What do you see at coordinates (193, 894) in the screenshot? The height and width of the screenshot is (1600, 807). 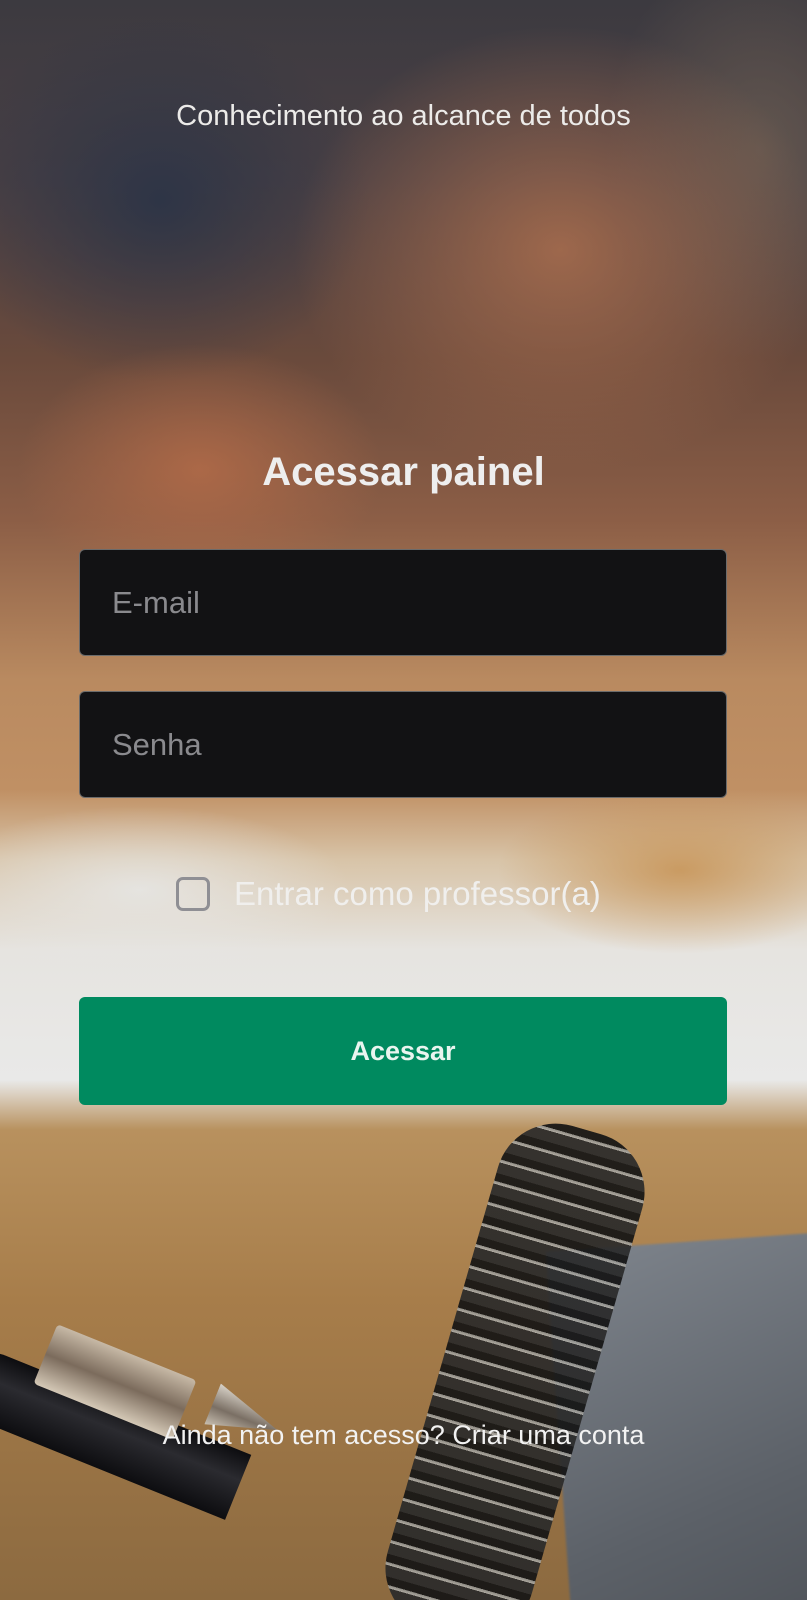 I see `checkbox-unchecked-icon` at bounding box center [193, 894].